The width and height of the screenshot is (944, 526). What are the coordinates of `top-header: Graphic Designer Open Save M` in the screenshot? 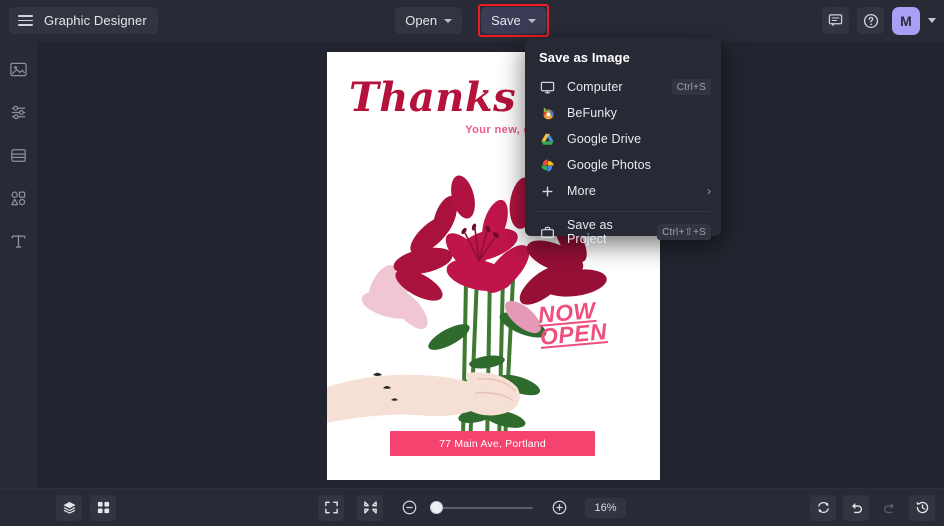 It's located at (472, 20).